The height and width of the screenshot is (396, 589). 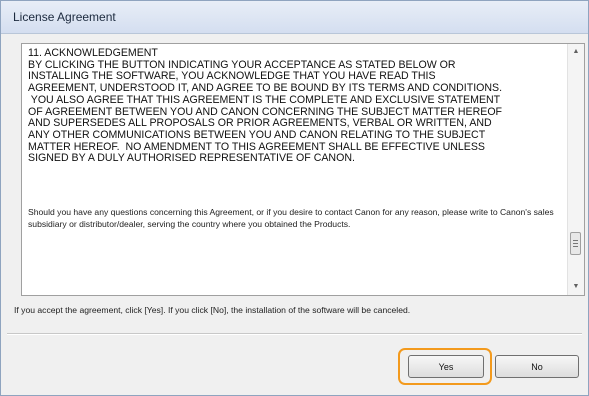 I want to click on vertical-scrollbar: ▲ ▼, so click(x=575, y=169).